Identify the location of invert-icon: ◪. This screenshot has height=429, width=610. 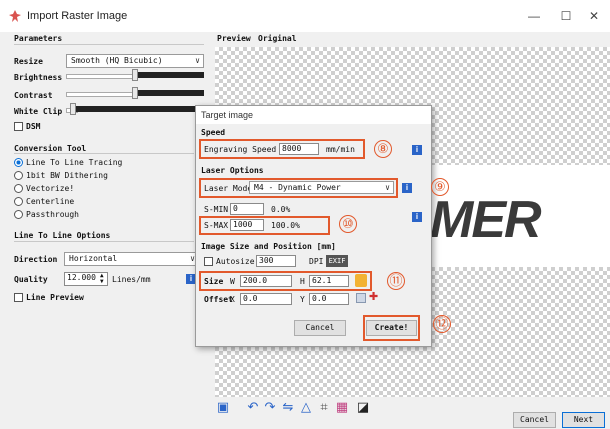
(363, 408).